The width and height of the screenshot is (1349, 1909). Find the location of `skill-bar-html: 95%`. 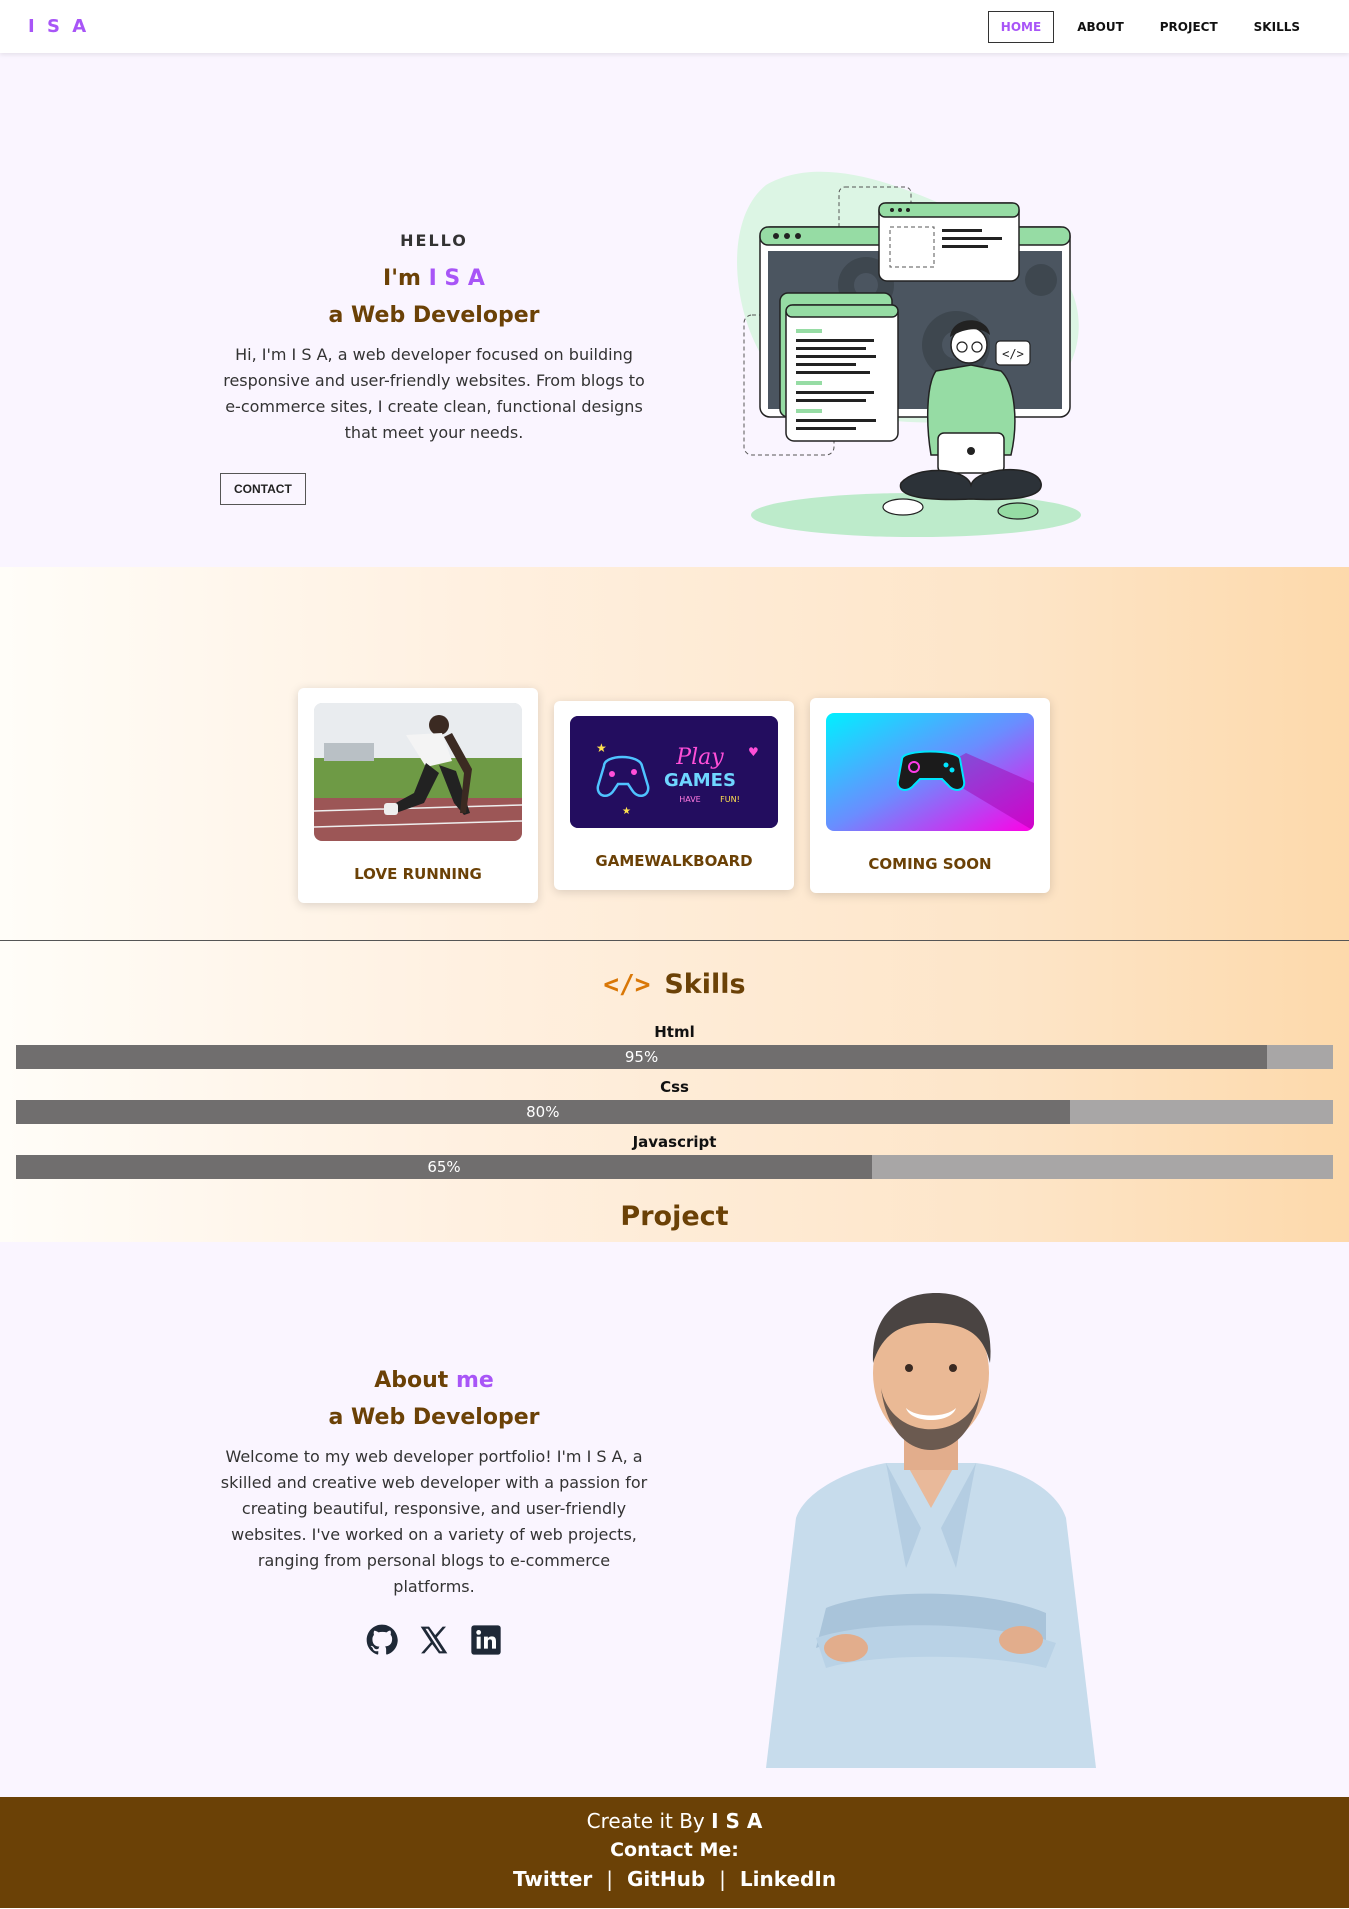

skill-bar-html: 95% is located at coordinates (674, 1057).